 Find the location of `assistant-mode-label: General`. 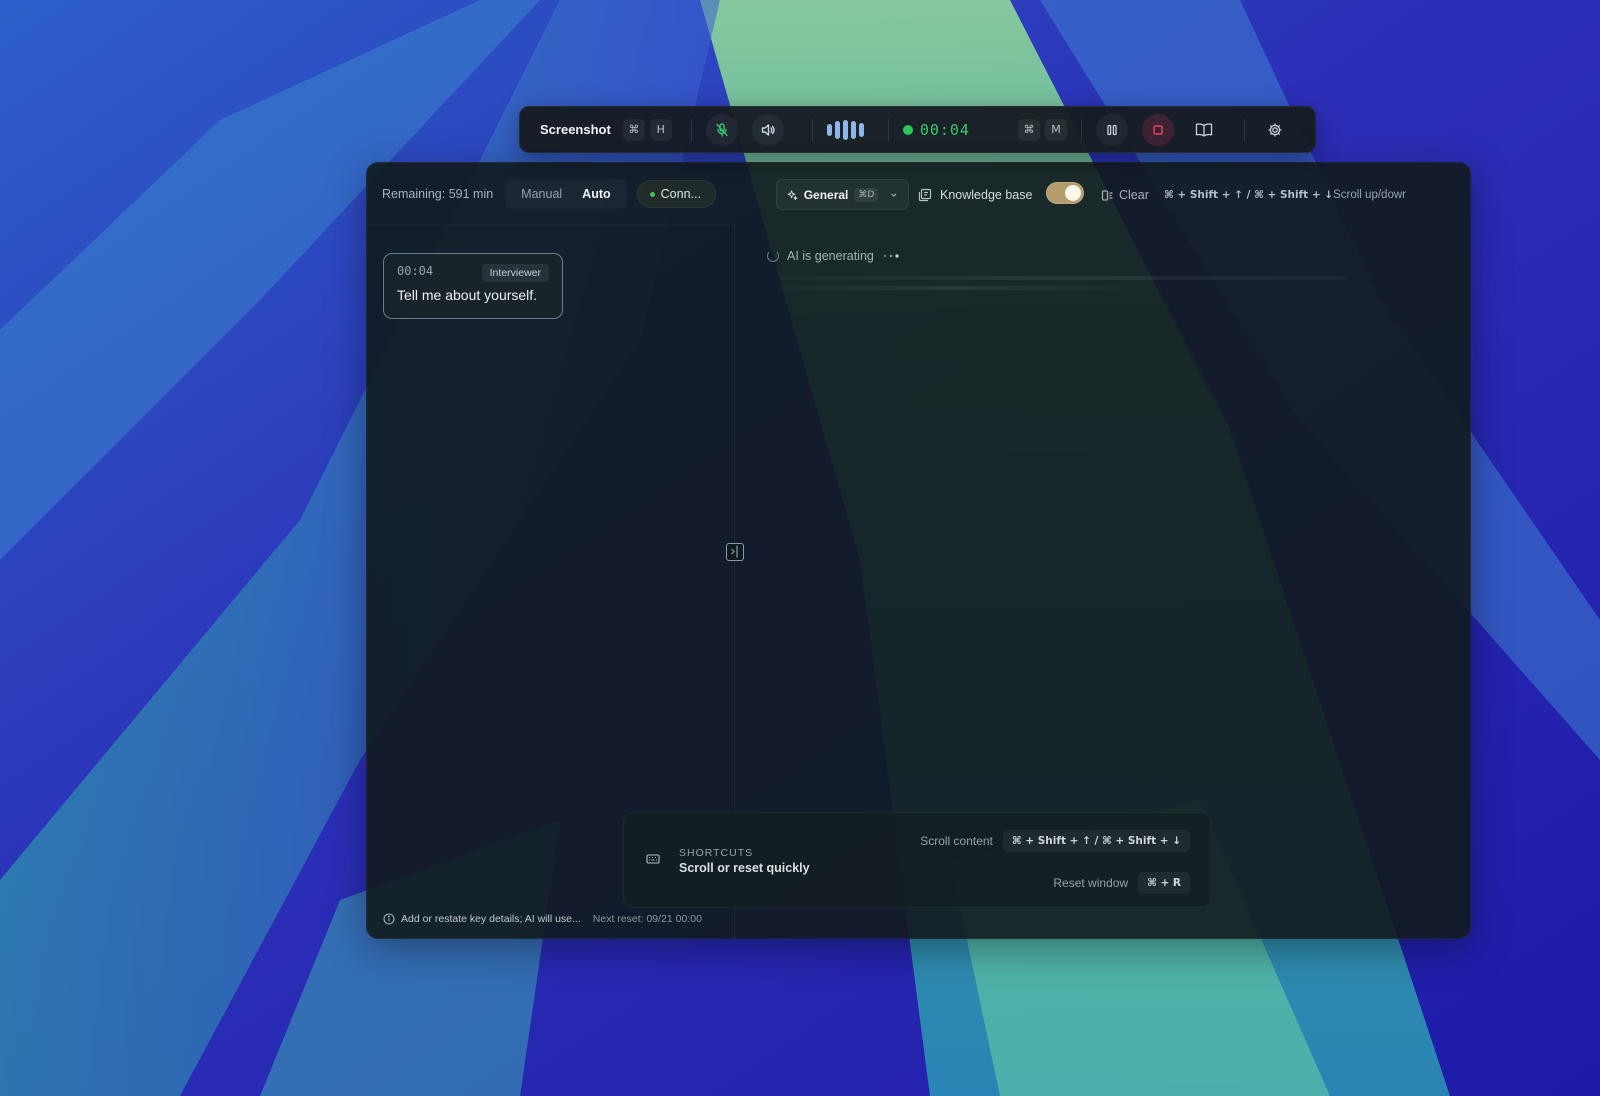

assistant-mode-label: General is located at coordinates (826, 194).